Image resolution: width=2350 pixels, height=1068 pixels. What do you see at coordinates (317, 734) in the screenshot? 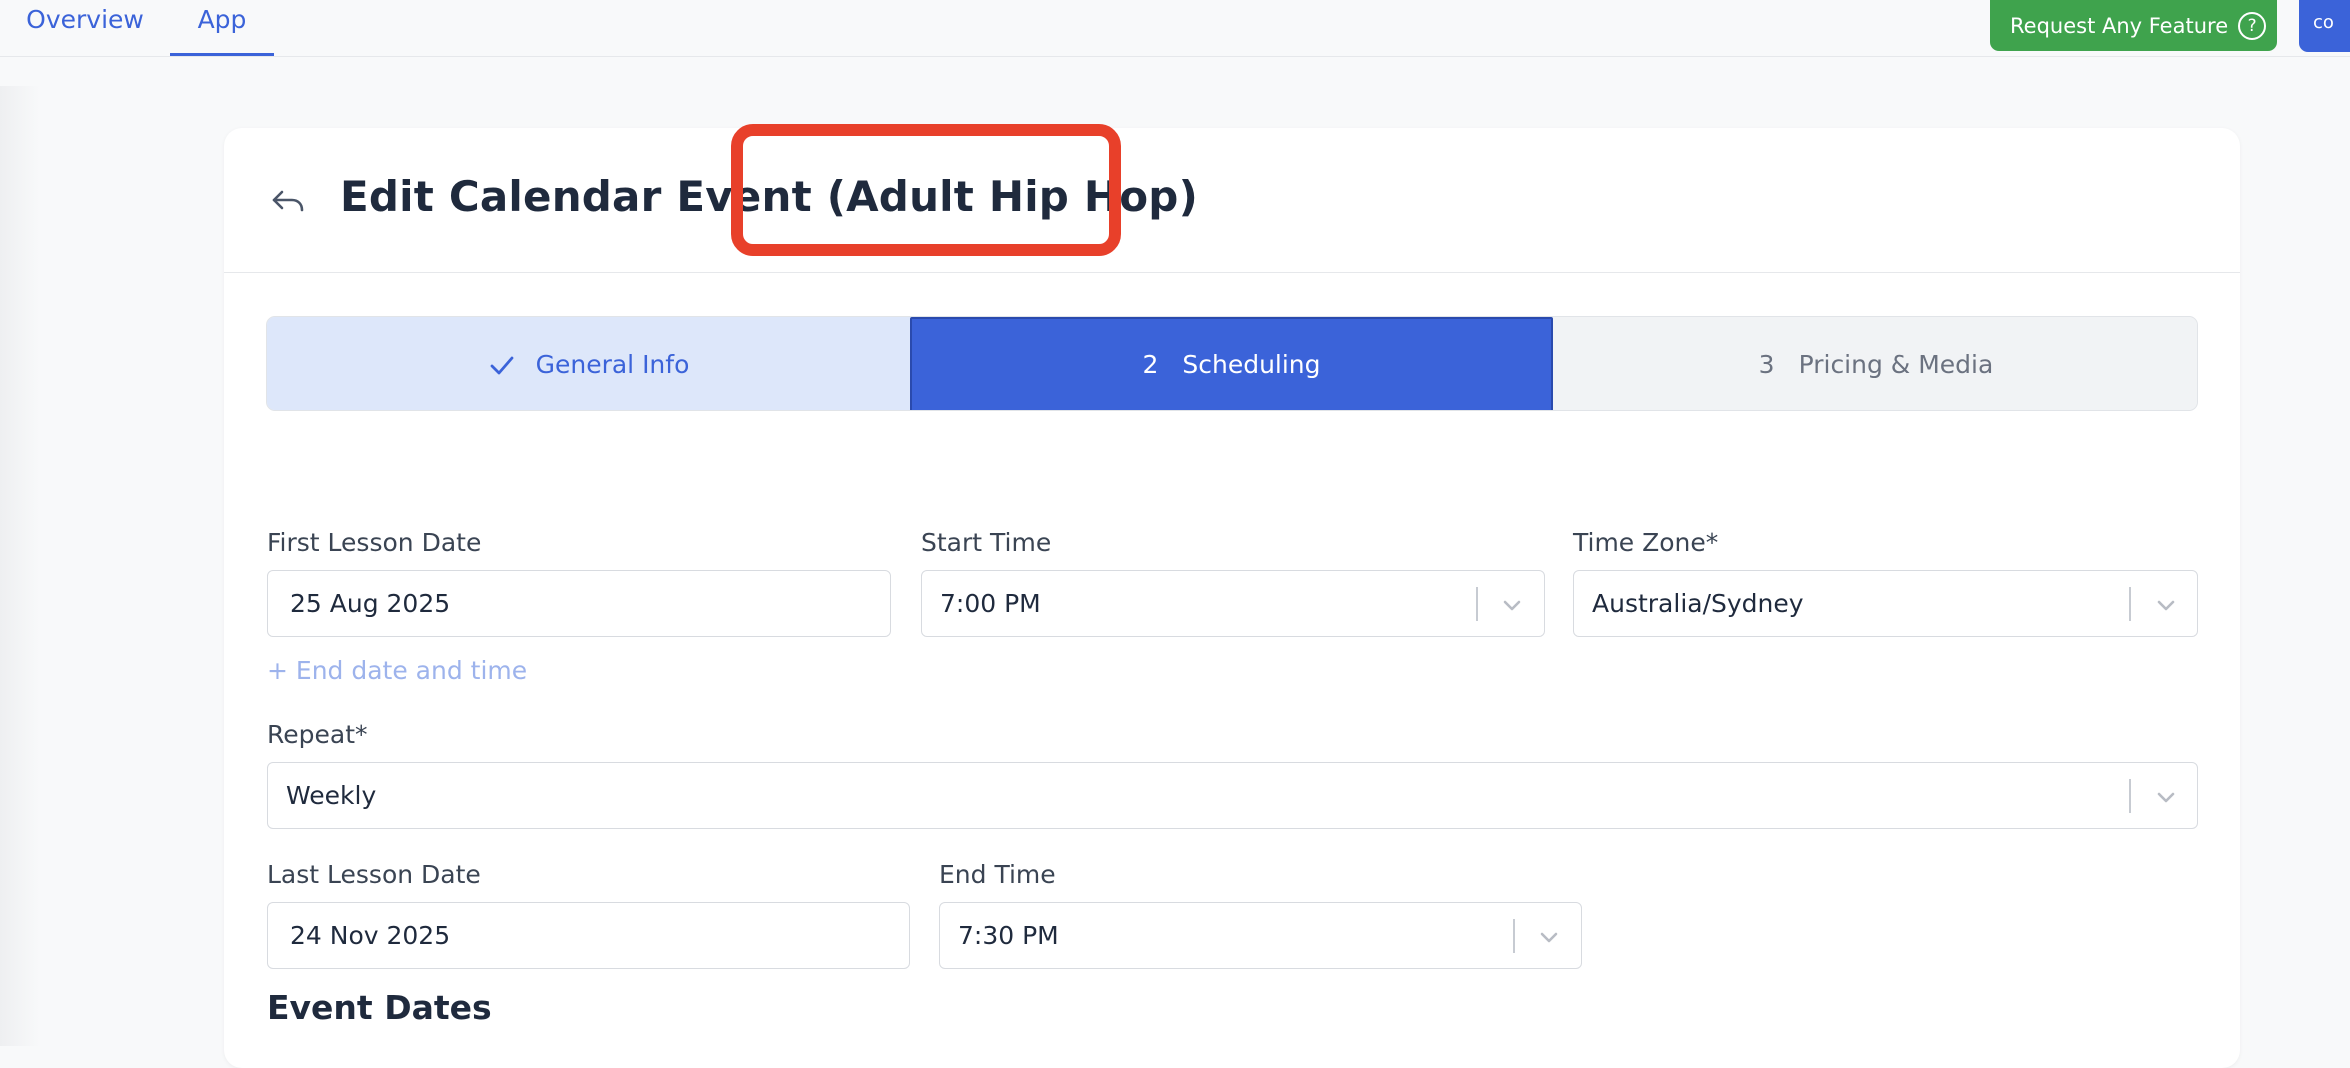
I see `repeat-label: Repeat*` at bounding box center [317, 734].